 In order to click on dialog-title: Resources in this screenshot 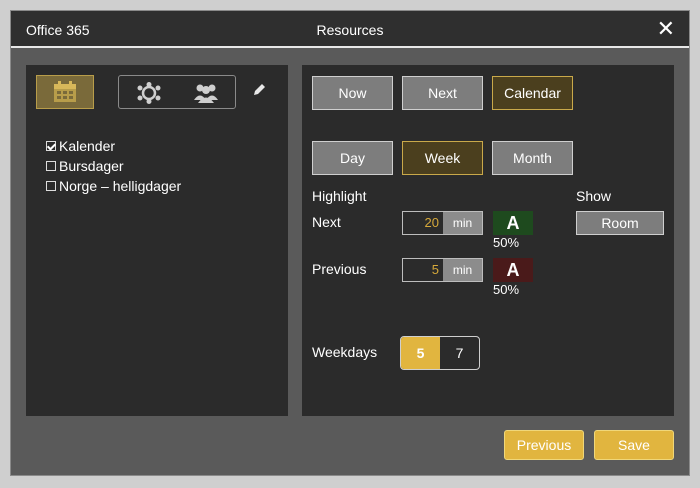, I will do `click(350, 30)`.